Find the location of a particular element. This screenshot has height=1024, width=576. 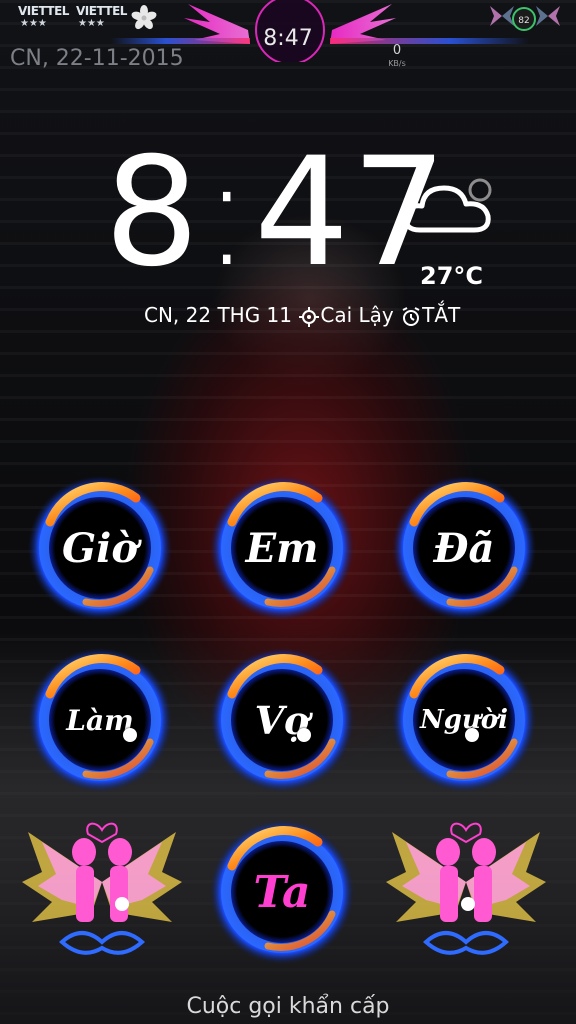

lockscreen-clock: 8:47 is located at coordinates (276, 213).